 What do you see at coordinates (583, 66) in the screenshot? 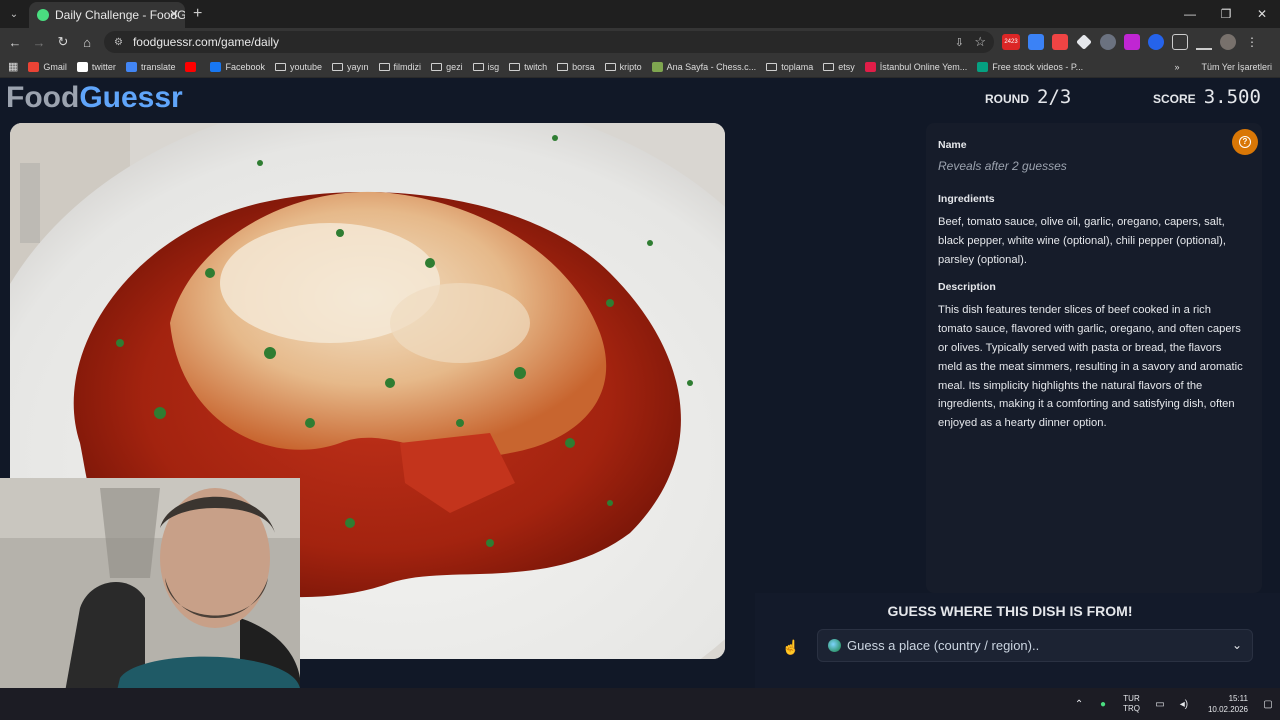
I see `bookmark-label: borsa` at bounding box center [583, 66].